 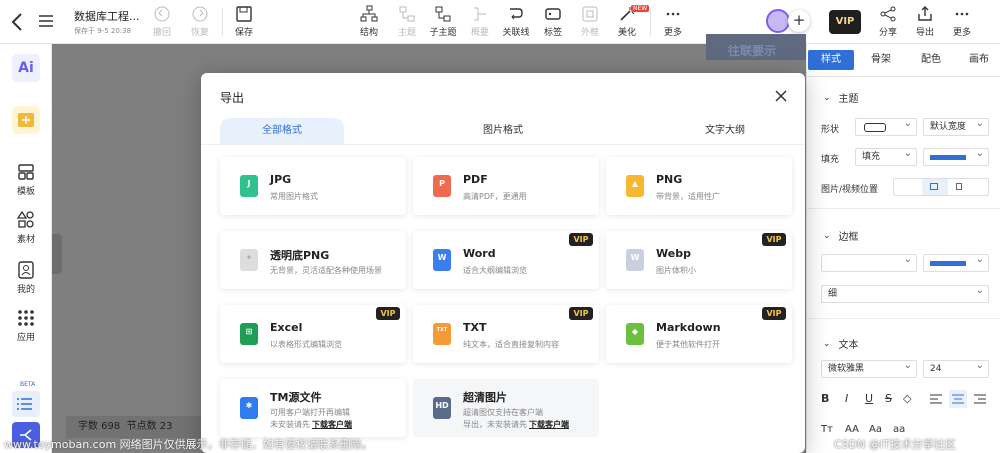 What do you see at coordinates (936, 399) in the screenshot?
I see `align-left-icon` at bounding box center [936, 399].